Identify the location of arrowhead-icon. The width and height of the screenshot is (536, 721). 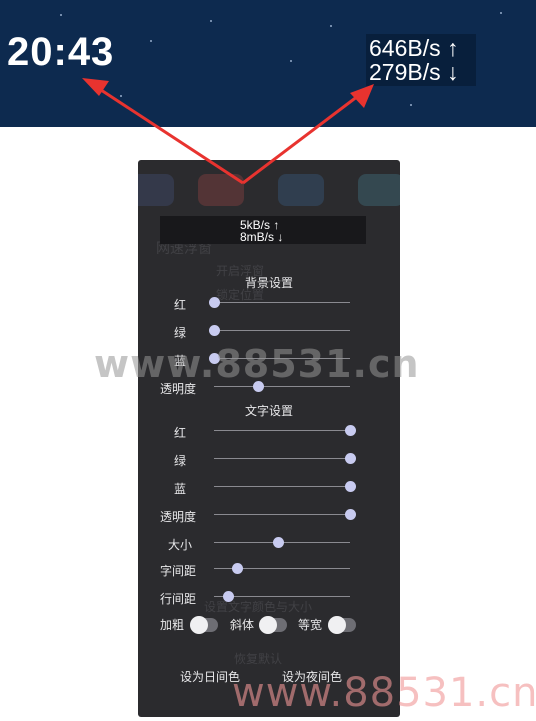
(362, 96).